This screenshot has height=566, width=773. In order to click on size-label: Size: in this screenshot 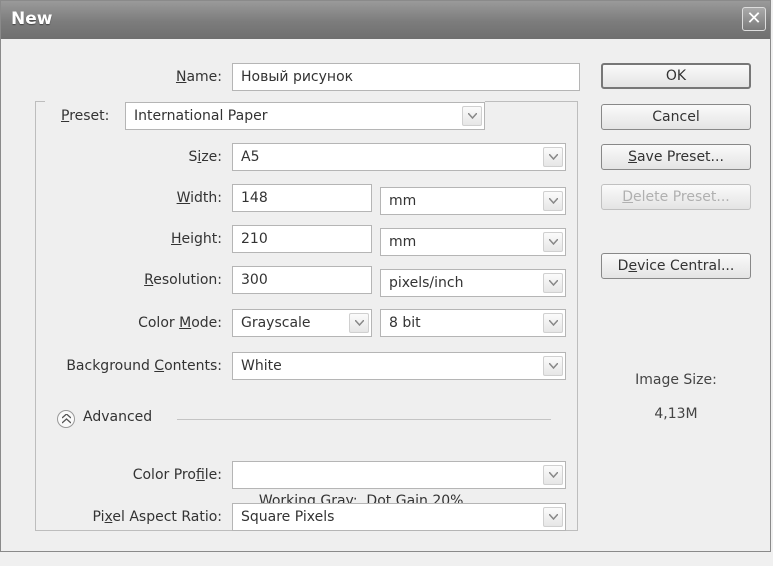, I will do `click(205, 157)`.